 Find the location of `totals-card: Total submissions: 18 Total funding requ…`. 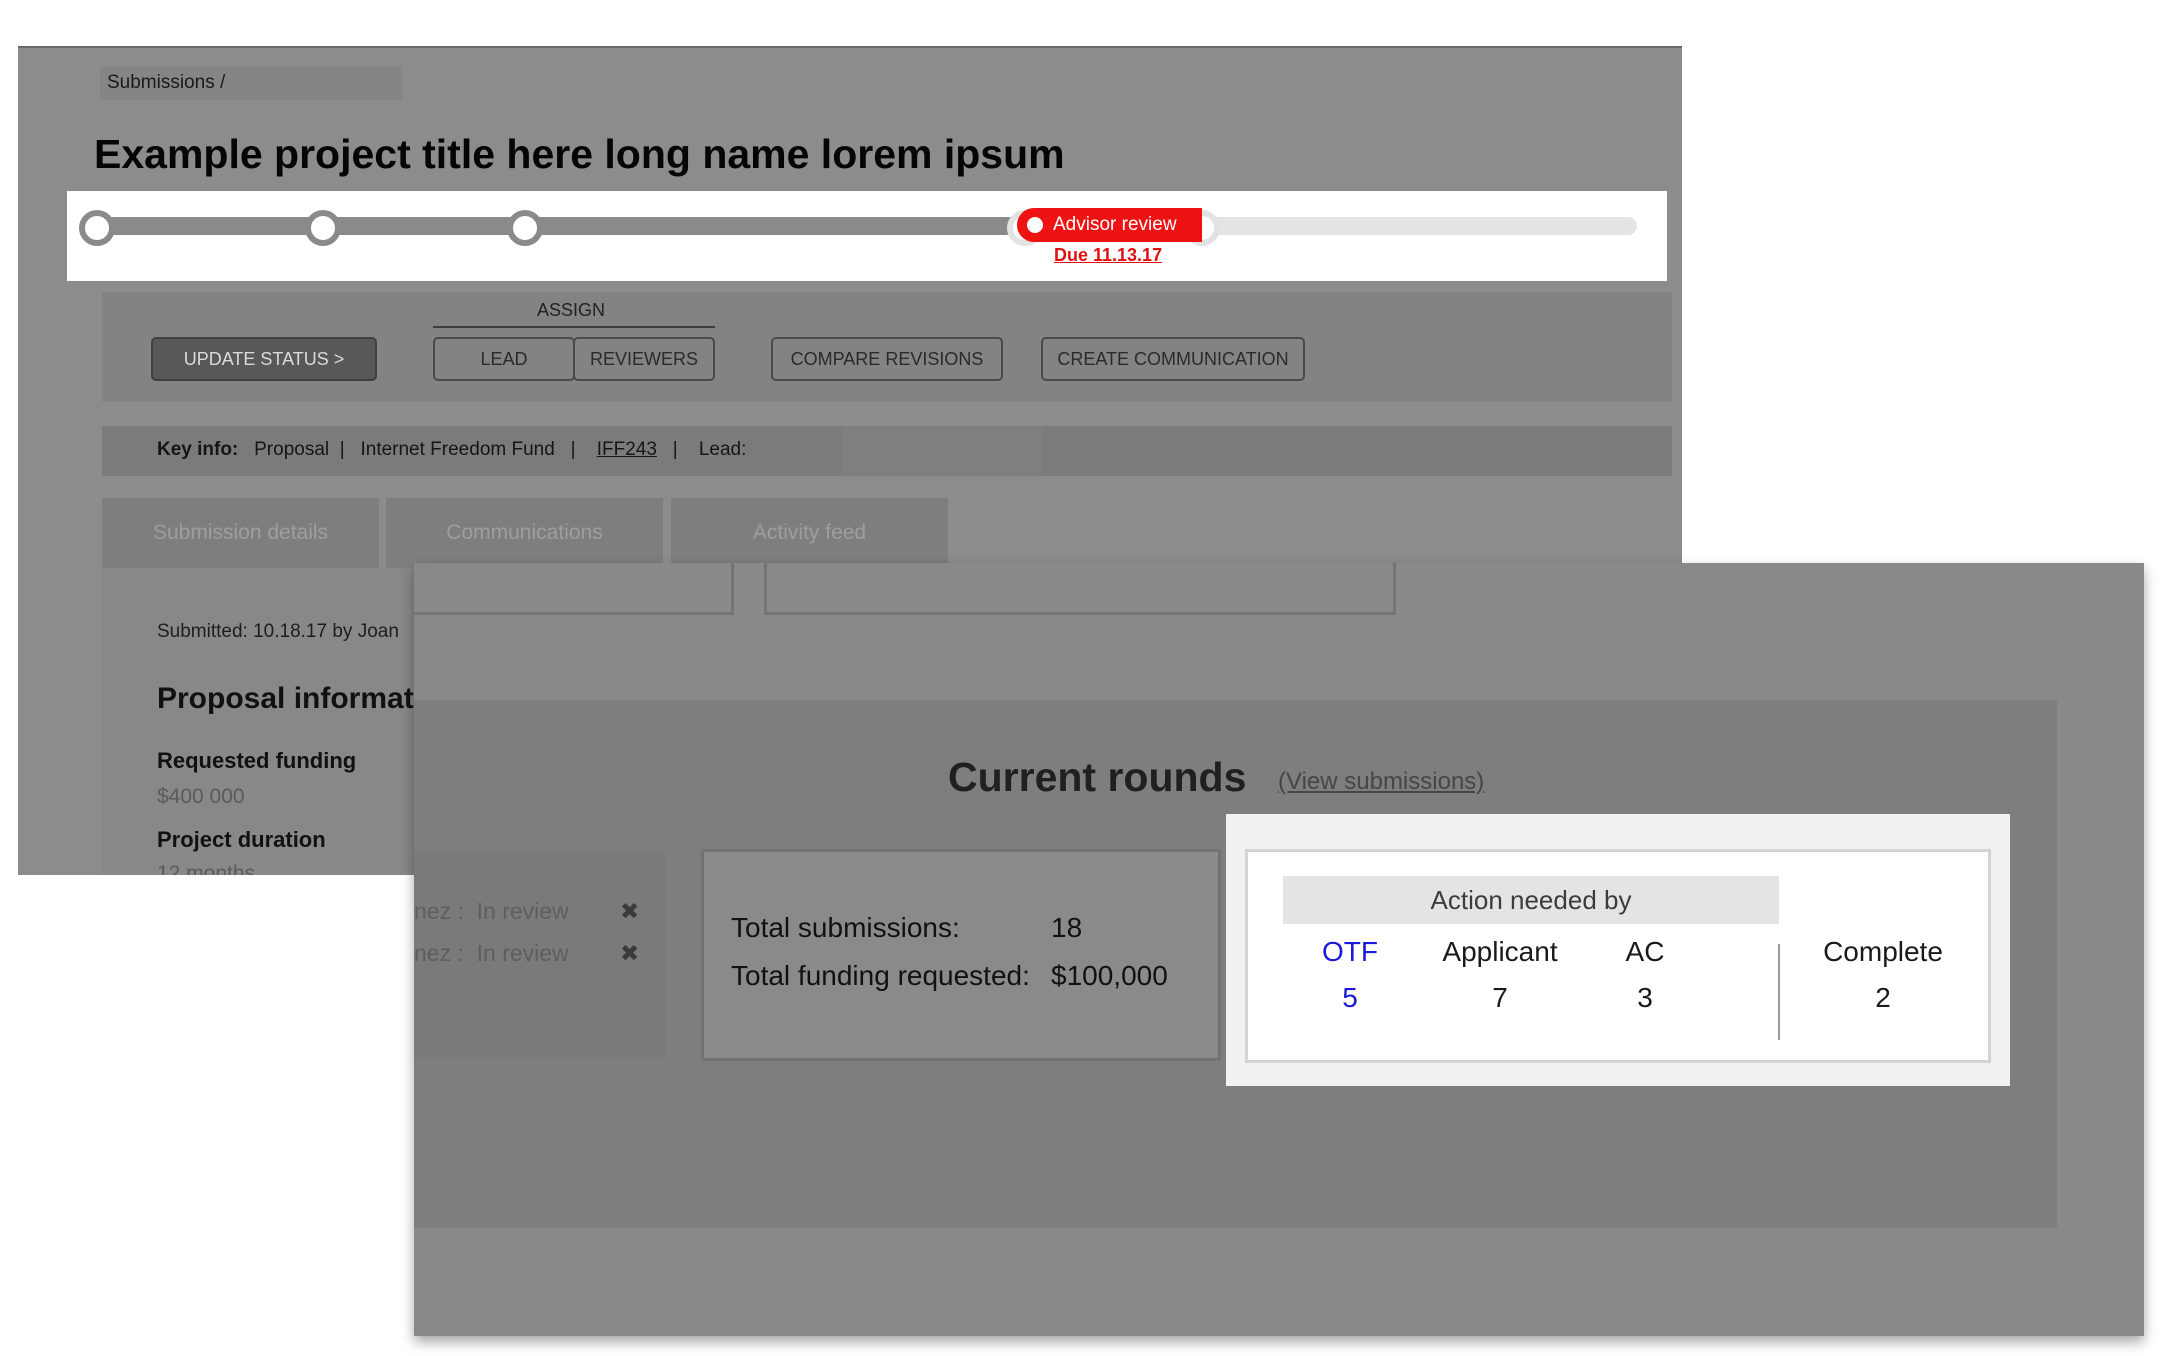

totals-card: Total submissions: 18 Total funding requ… is located at coordinates (961, 955).